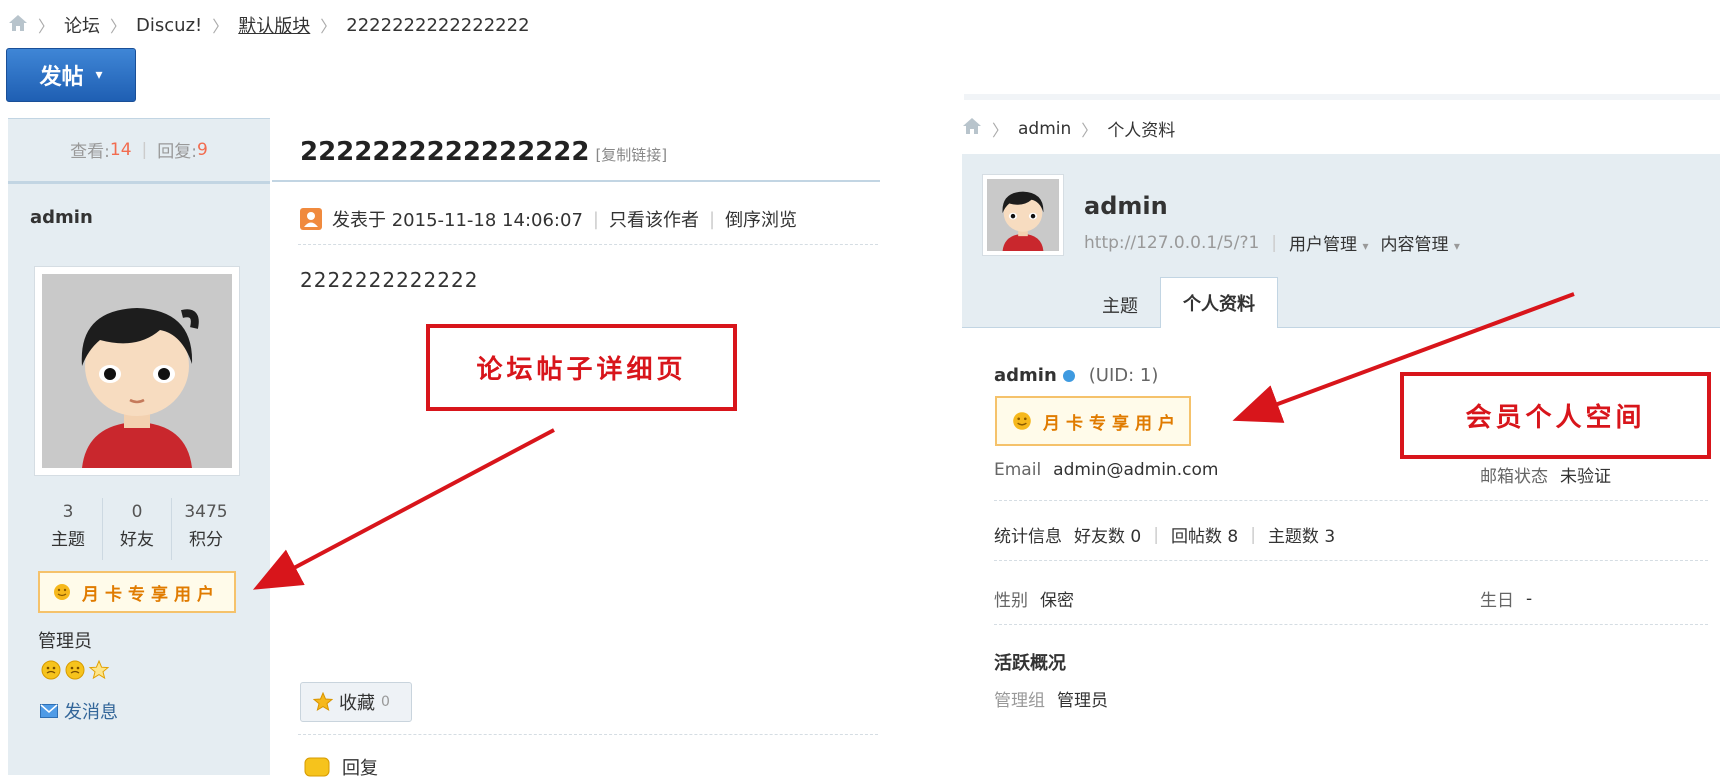  What do you see at coordinates (1323, 245) in the screenshot?
I see `user-manage-label: 用户管理` at bounding box center [1323, 245].